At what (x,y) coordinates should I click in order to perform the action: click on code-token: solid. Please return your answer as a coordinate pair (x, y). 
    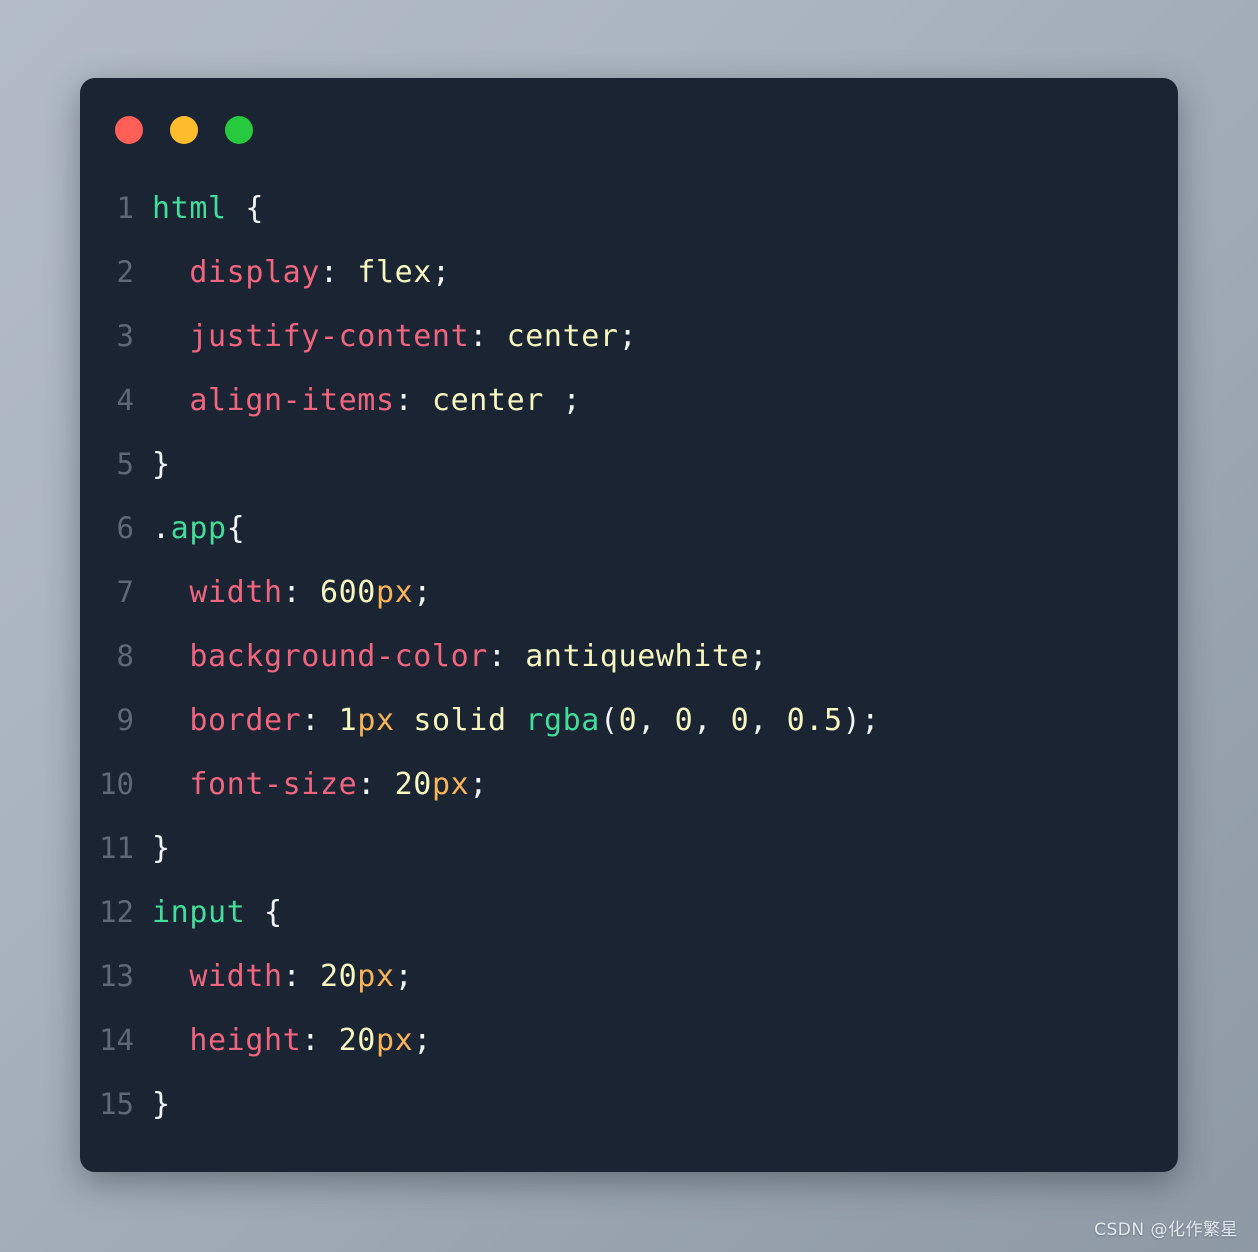
    Looking at the image, I should click on (460, 720).